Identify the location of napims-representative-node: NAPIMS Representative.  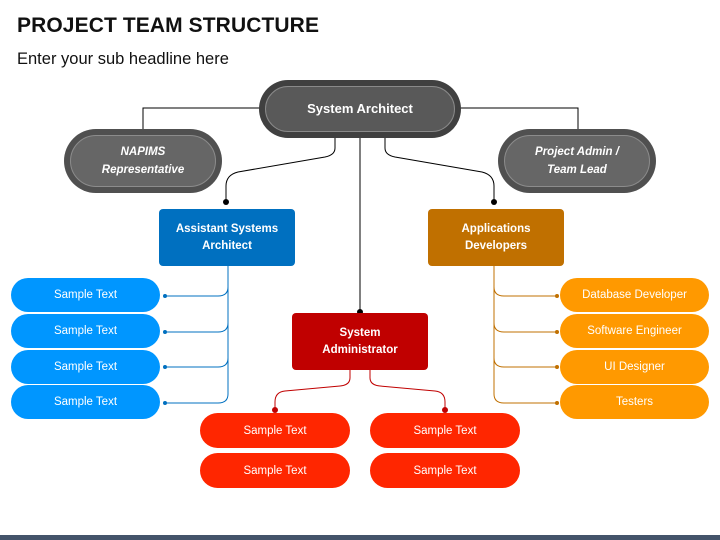
(143, 161).